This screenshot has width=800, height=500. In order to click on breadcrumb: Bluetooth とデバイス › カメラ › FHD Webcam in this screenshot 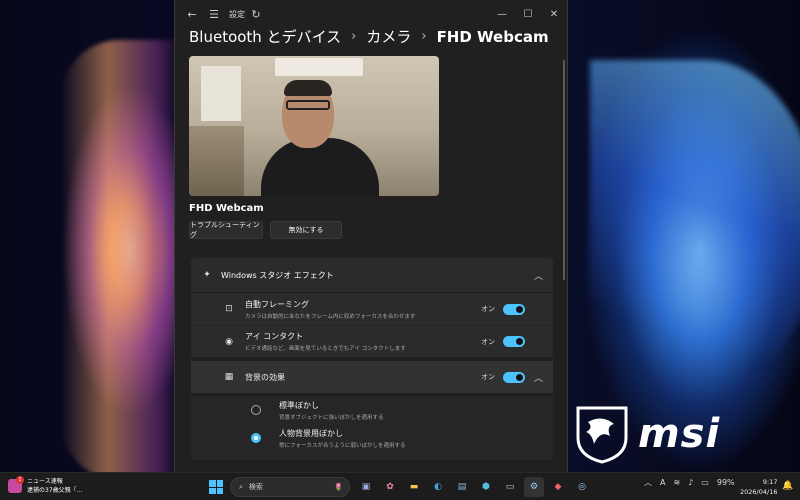, I will do `click(369, 36)`.